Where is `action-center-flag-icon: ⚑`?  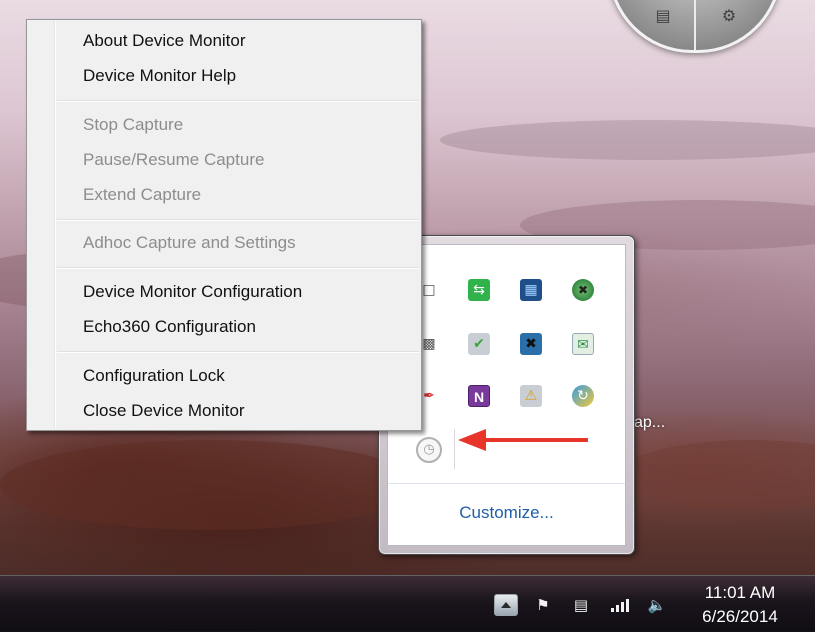 action-center-flag-icon: ⚑ is located at coordinates (543, 605).